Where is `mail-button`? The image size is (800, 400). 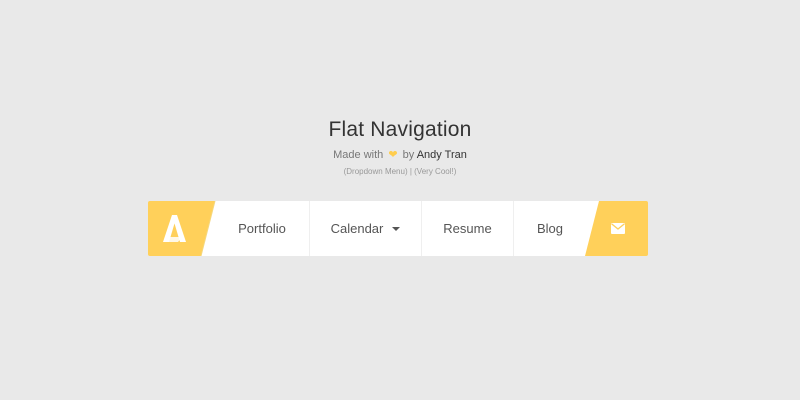
mail-button is located at coordinates (618, 228).